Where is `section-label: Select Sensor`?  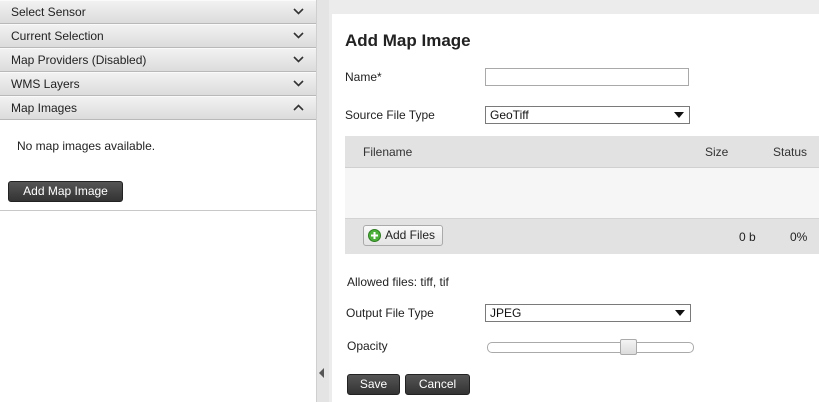
section-label: Select Sensor is located at coordinates (48, 12).